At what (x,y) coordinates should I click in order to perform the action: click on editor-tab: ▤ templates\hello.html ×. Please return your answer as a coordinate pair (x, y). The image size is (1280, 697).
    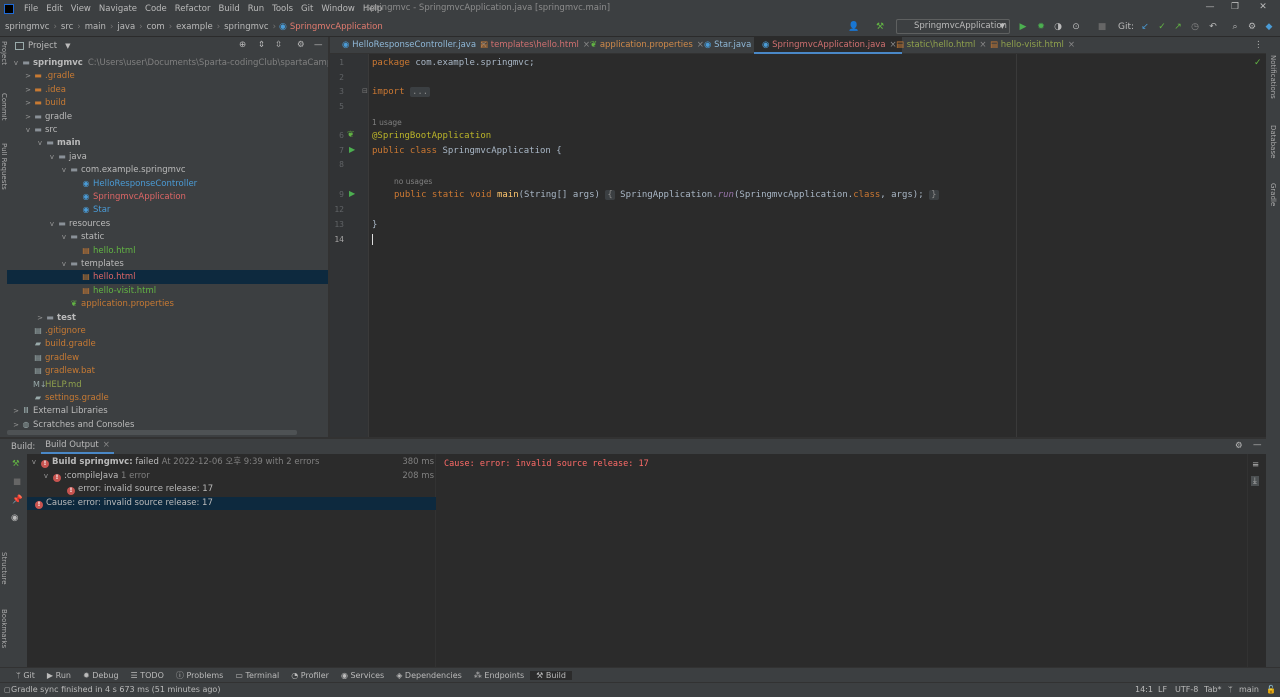
    Looking at the image, I should click on (531, 45).